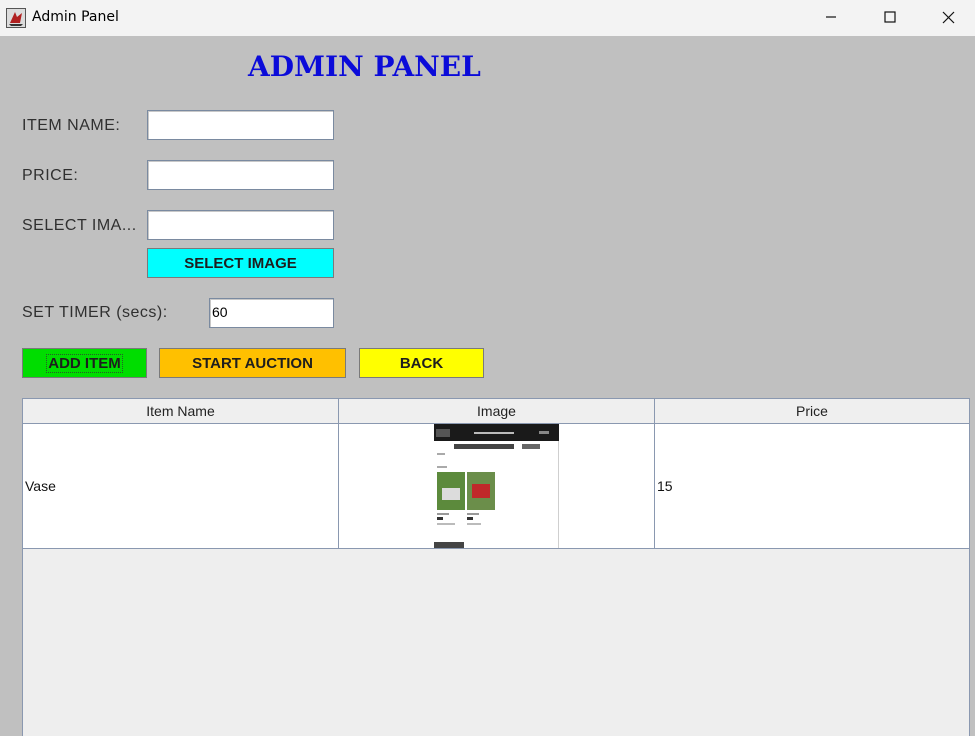 The width and height of the screenshot is (975, 736). I want to click on java-app-icon, so click(16, 18).